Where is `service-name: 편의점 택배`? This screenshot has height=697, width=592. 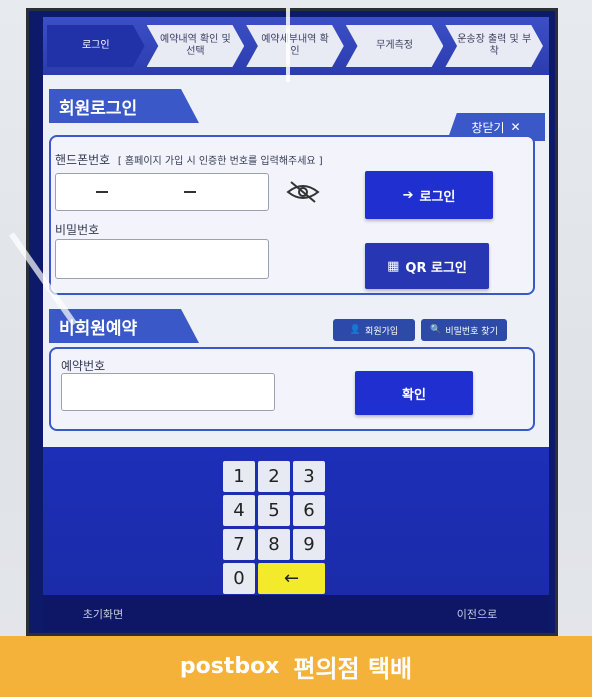 service-name: 편의점 택배 is located at coordinates (353, 669).